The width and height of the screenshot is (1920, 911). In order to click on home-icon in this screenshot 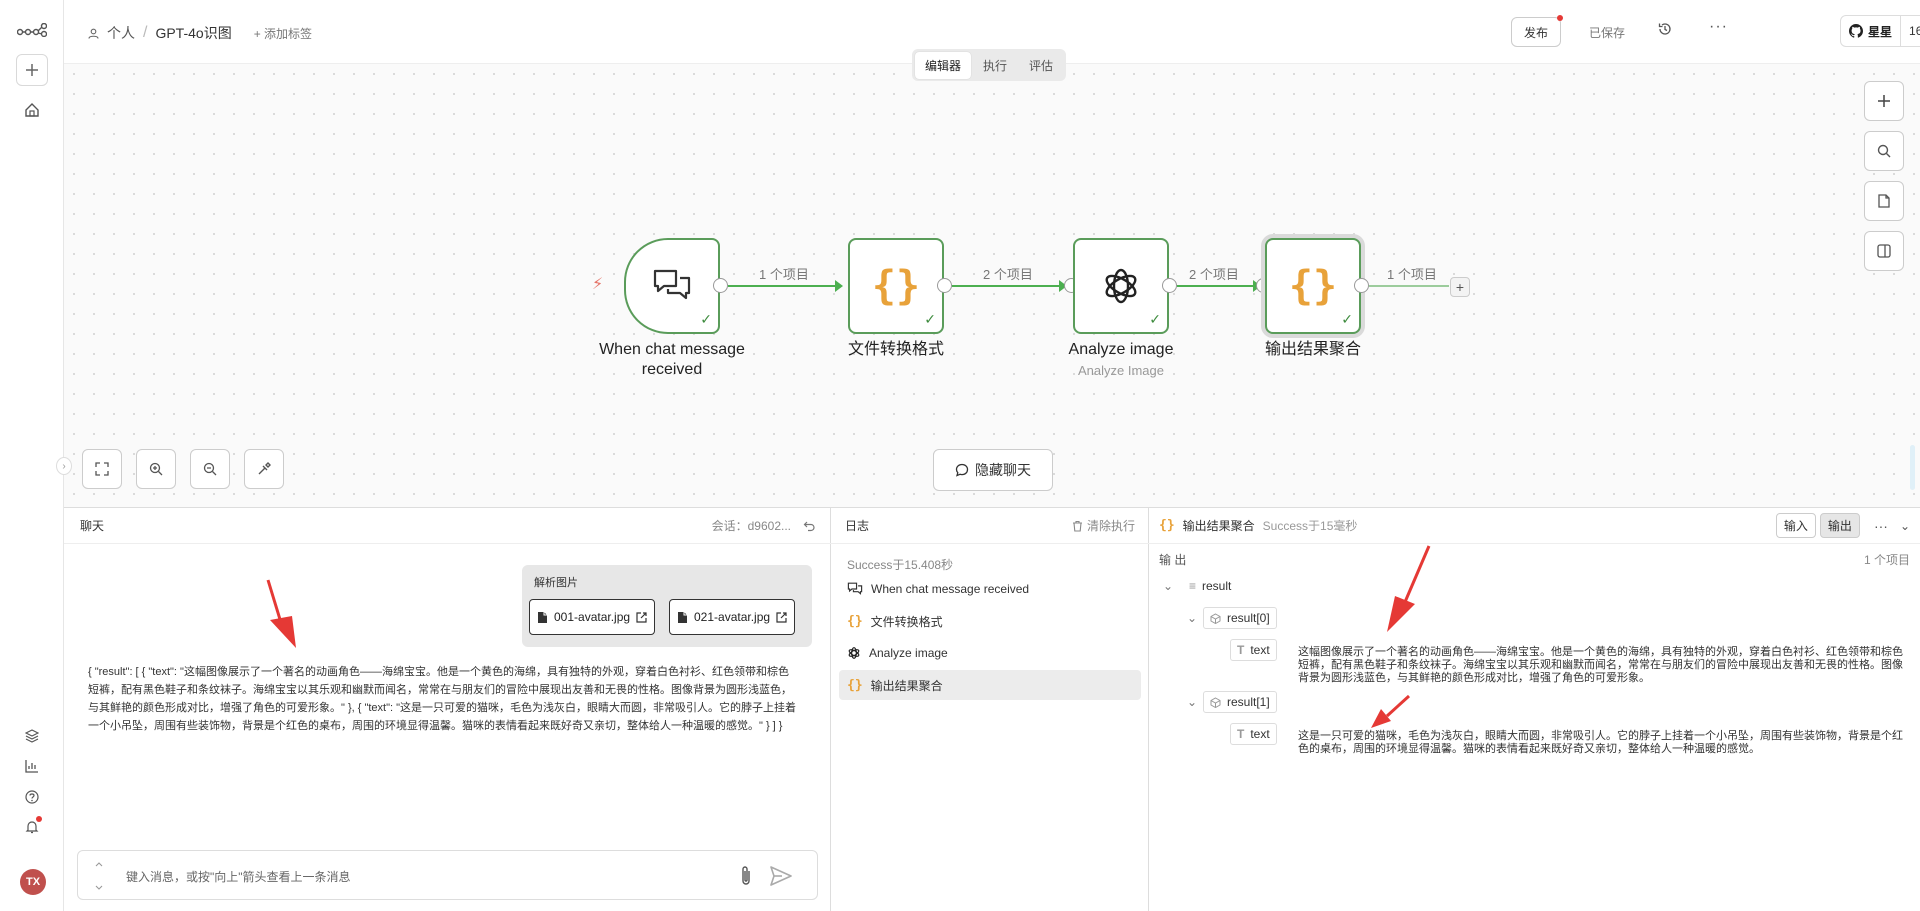, I will do `click(32, 110)`.